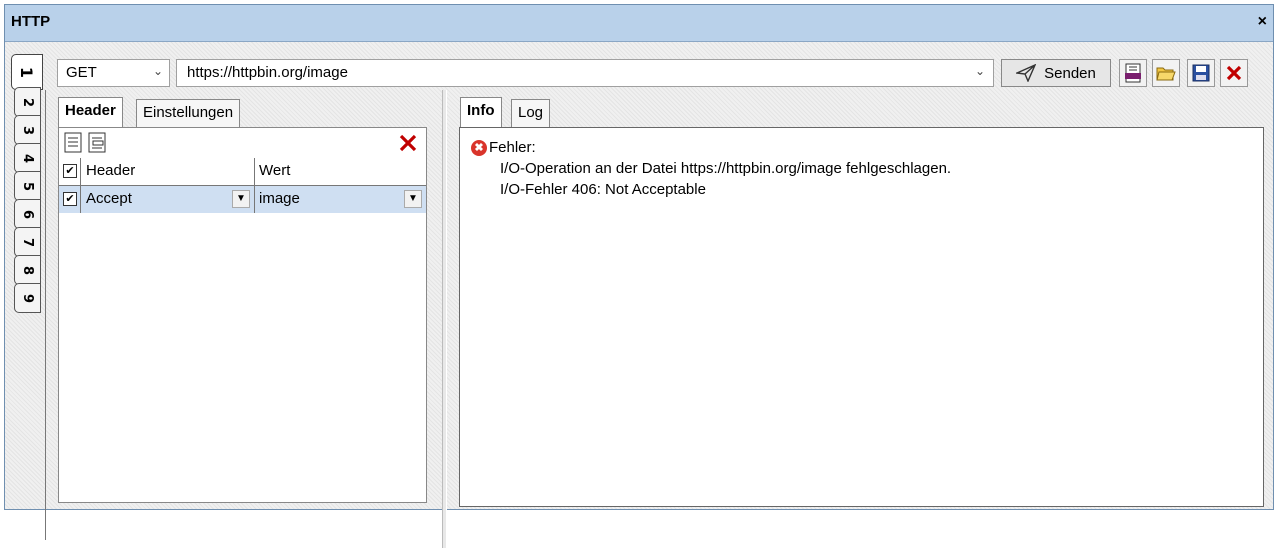 The height and width of the screenshot is (548, 1278). Describe the element at coordinates (188, 113) in the screenshot. I see `tab-settings: Einstellungen` at that location.